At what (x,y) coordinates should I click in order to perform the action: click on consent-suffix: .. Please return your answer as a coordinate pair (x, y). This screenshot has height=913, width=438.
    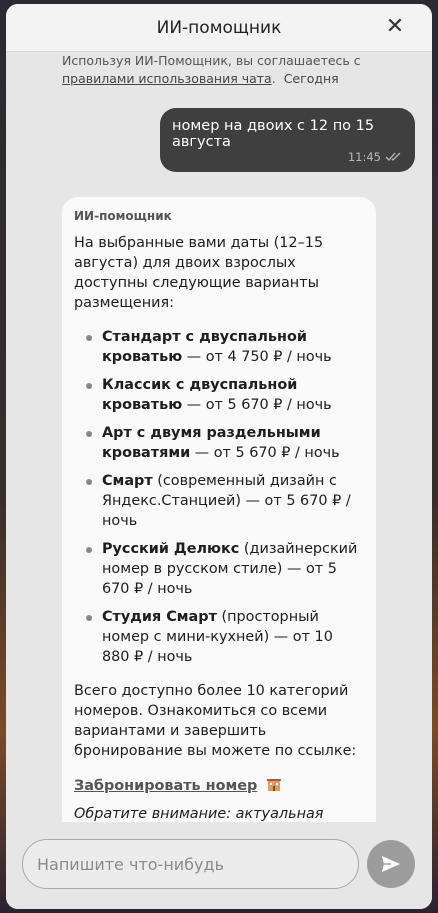
    Looking at the image, I should click on (273, 78).